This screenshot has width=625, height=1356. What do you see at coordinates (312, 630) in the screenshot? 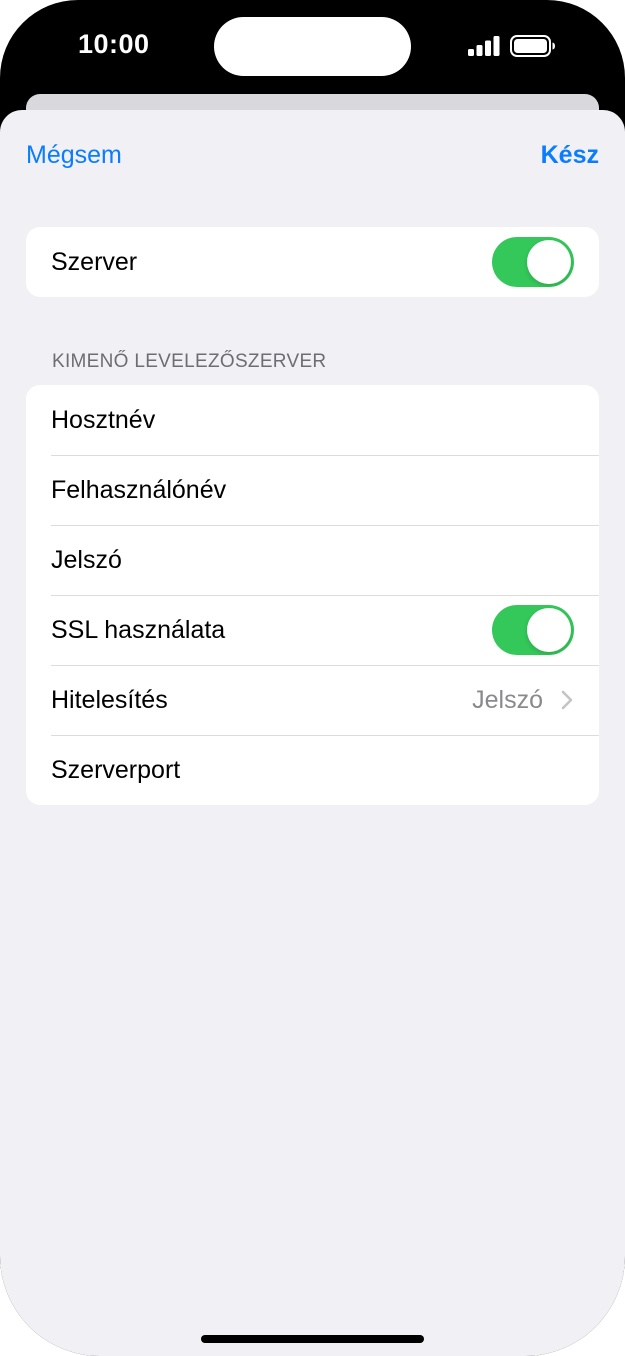
I see `ssl-row: SSL használata` at bounding box center [312, 630].